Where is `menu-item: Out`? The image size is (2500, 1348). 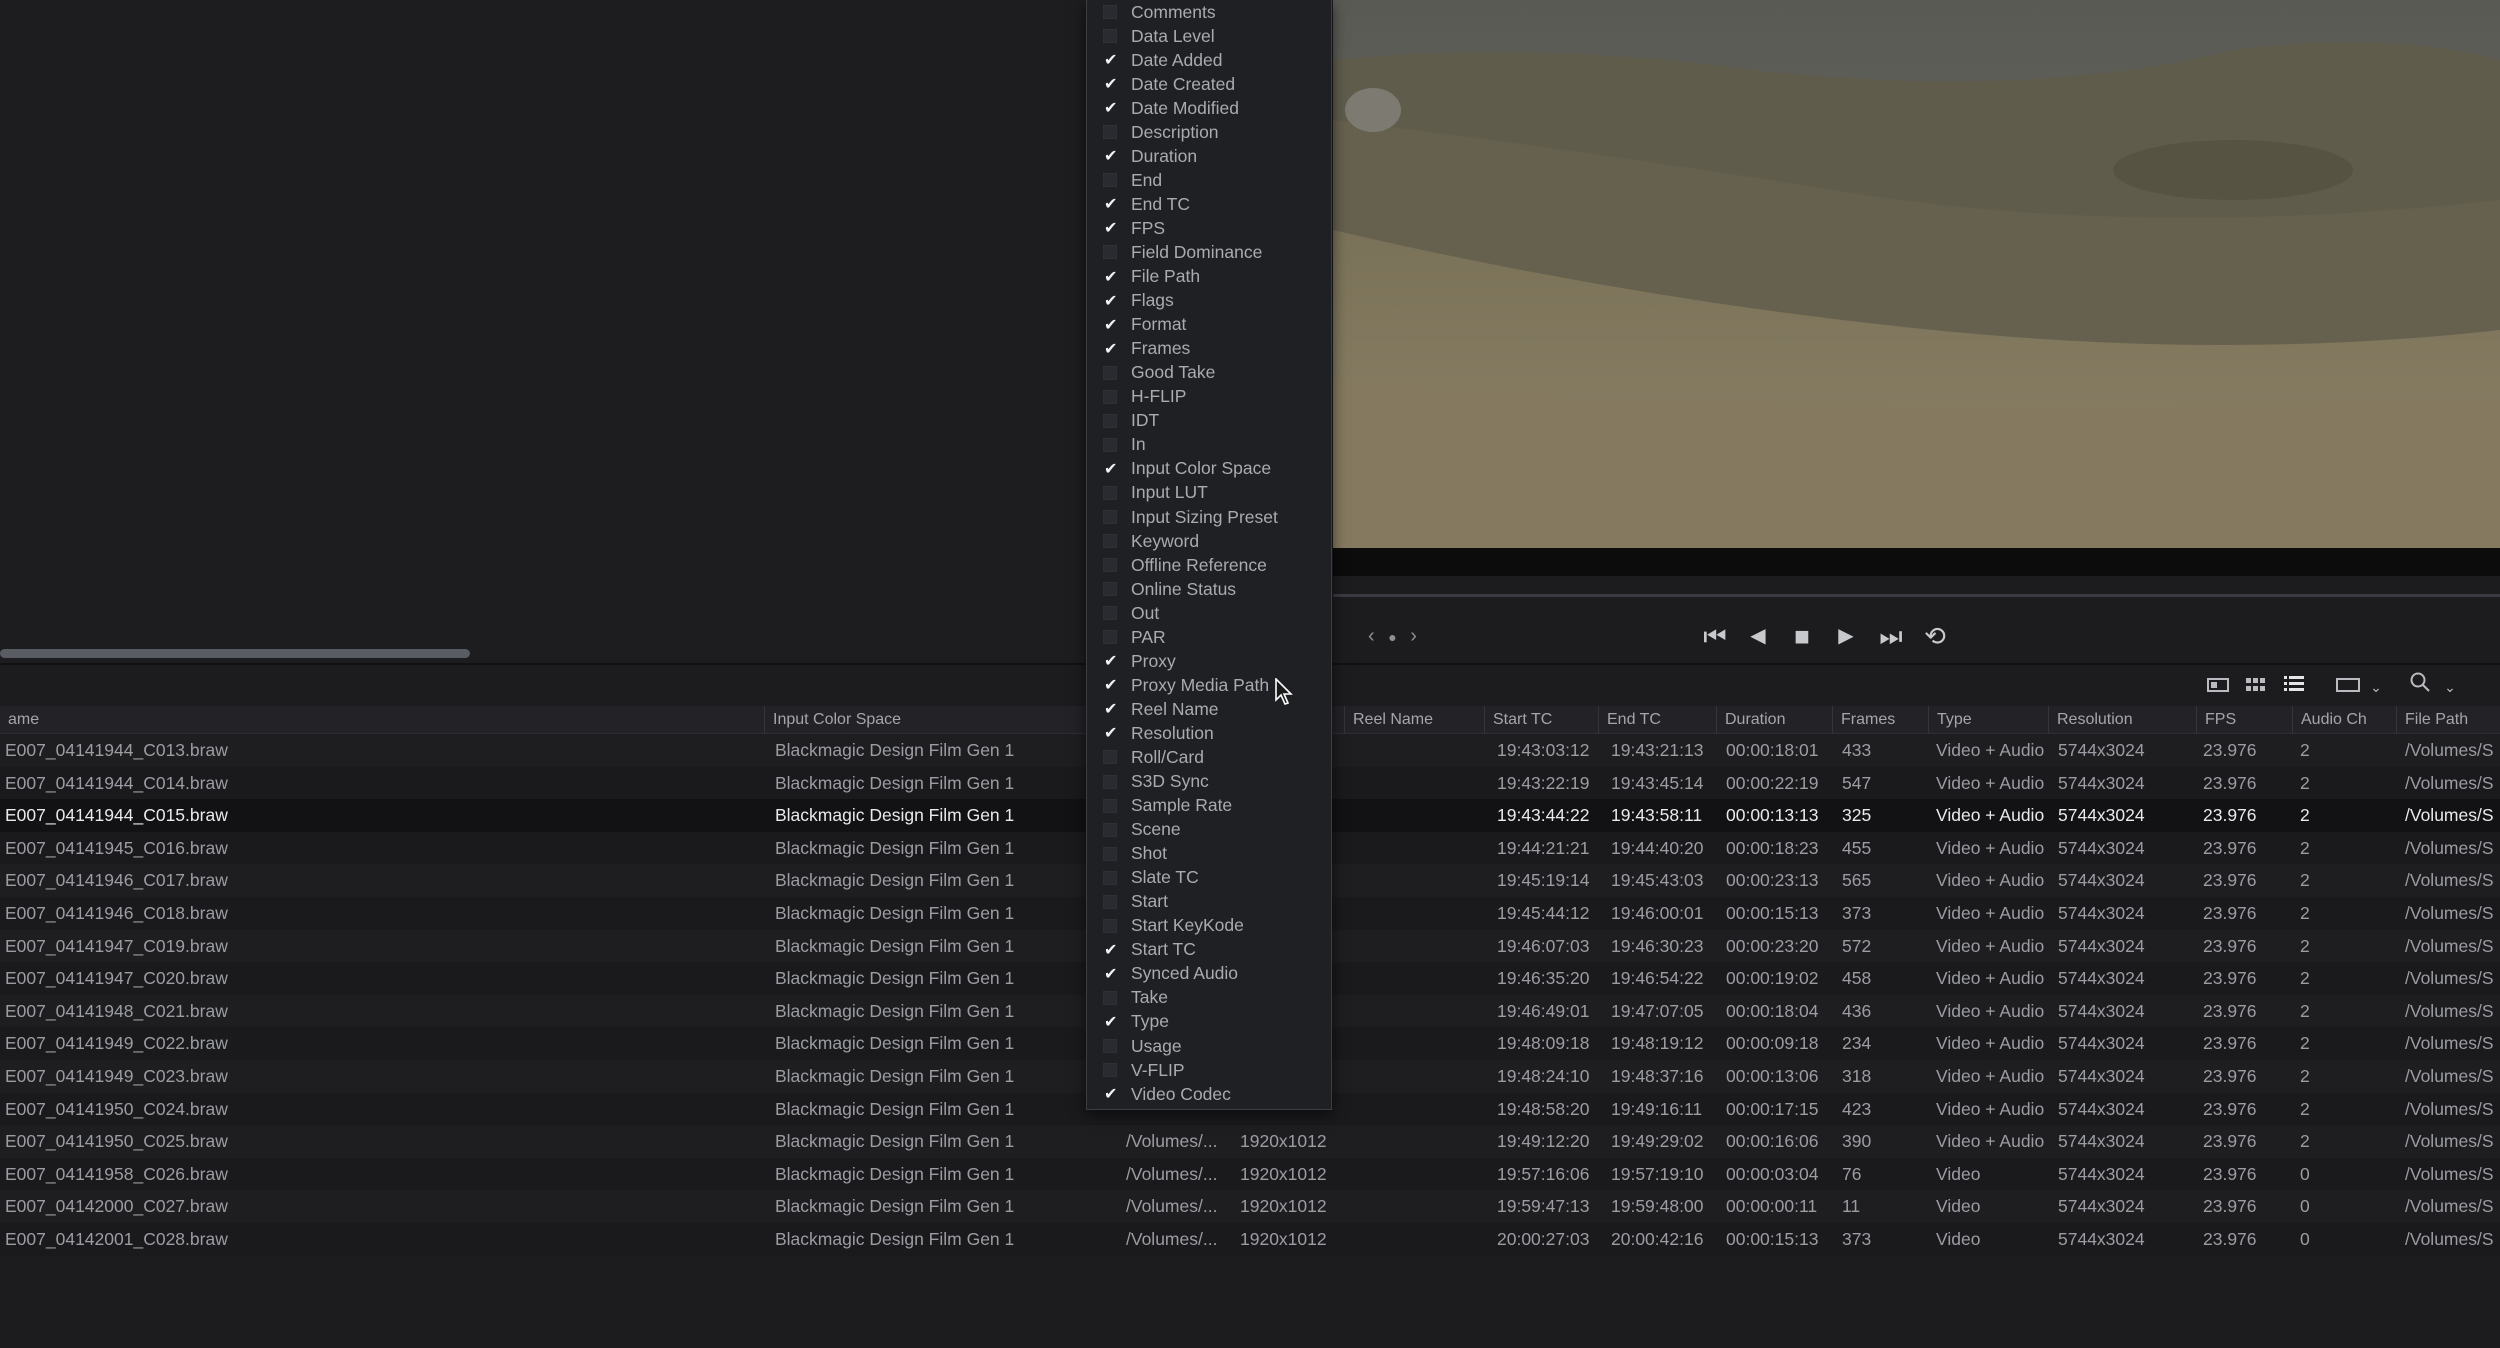 menu-item: Out is located at coordinates (1209, 613).